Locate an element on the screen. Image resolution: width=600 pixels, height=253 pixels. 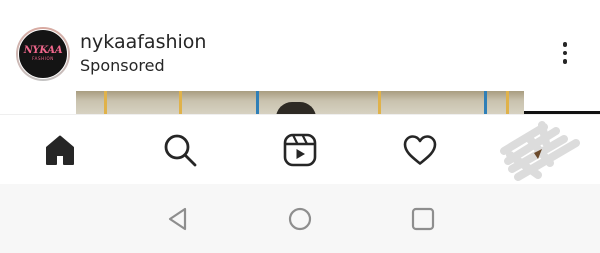
avatar: NYKAA FASHION is located at coordinates (43, 54).